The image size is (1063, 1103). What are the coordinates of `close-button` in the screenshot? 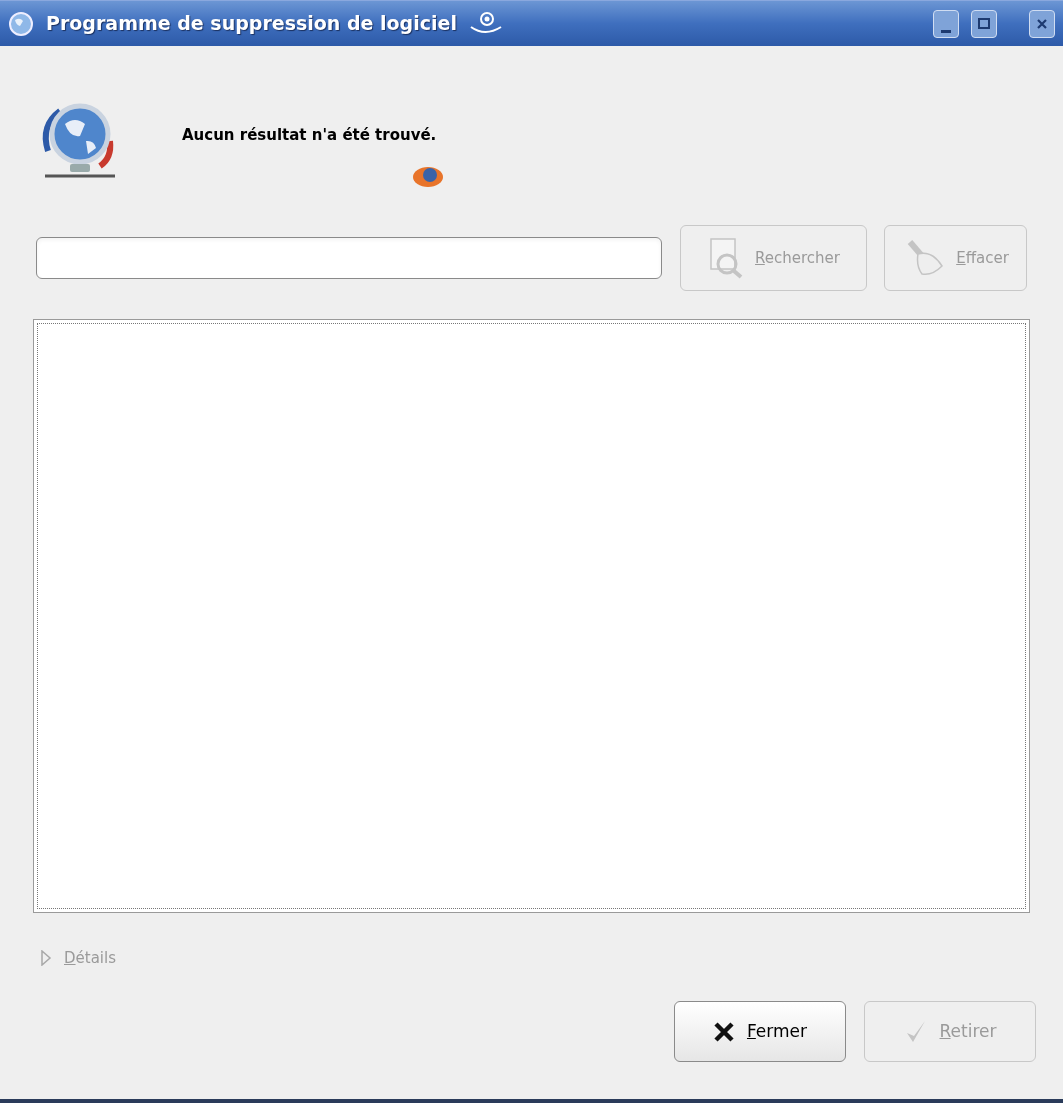 It's located at (1042, 23).